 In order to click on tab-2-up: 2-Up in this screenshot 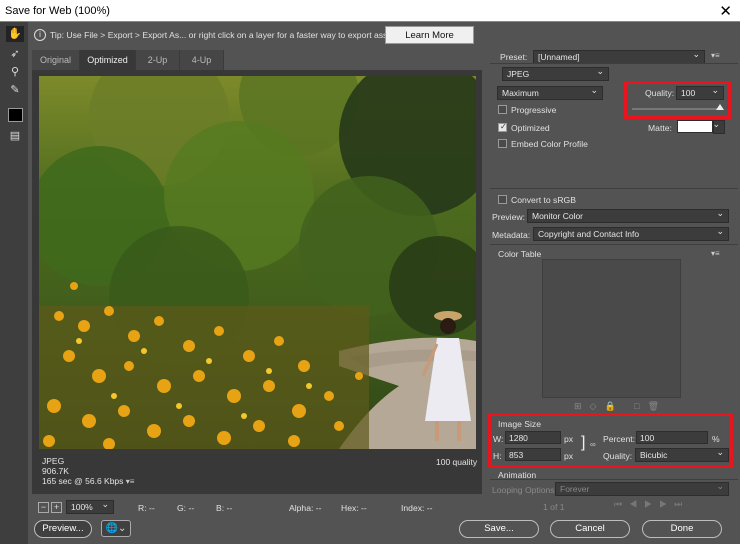, I will do `click(158, 60)`.